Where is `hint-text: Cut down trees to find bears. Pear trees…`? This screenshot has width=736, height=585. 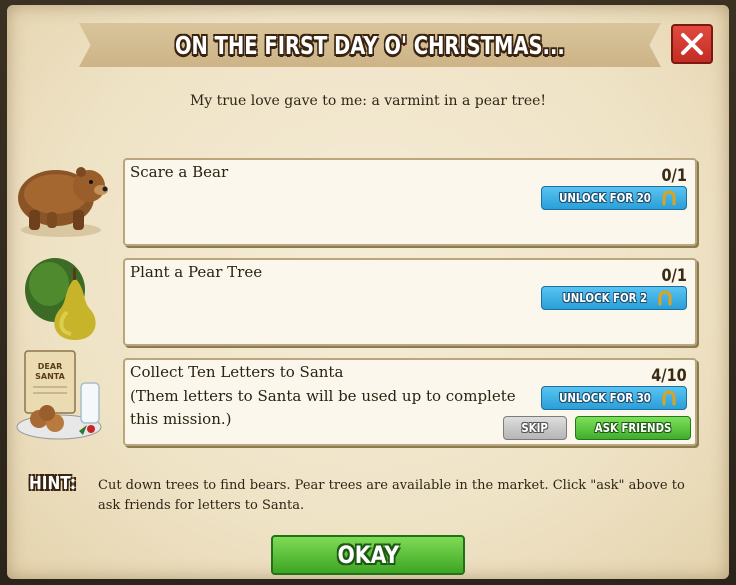 hint-text: Cut down trees to find bears. Pear trees… is located at coordinates (391, 495).